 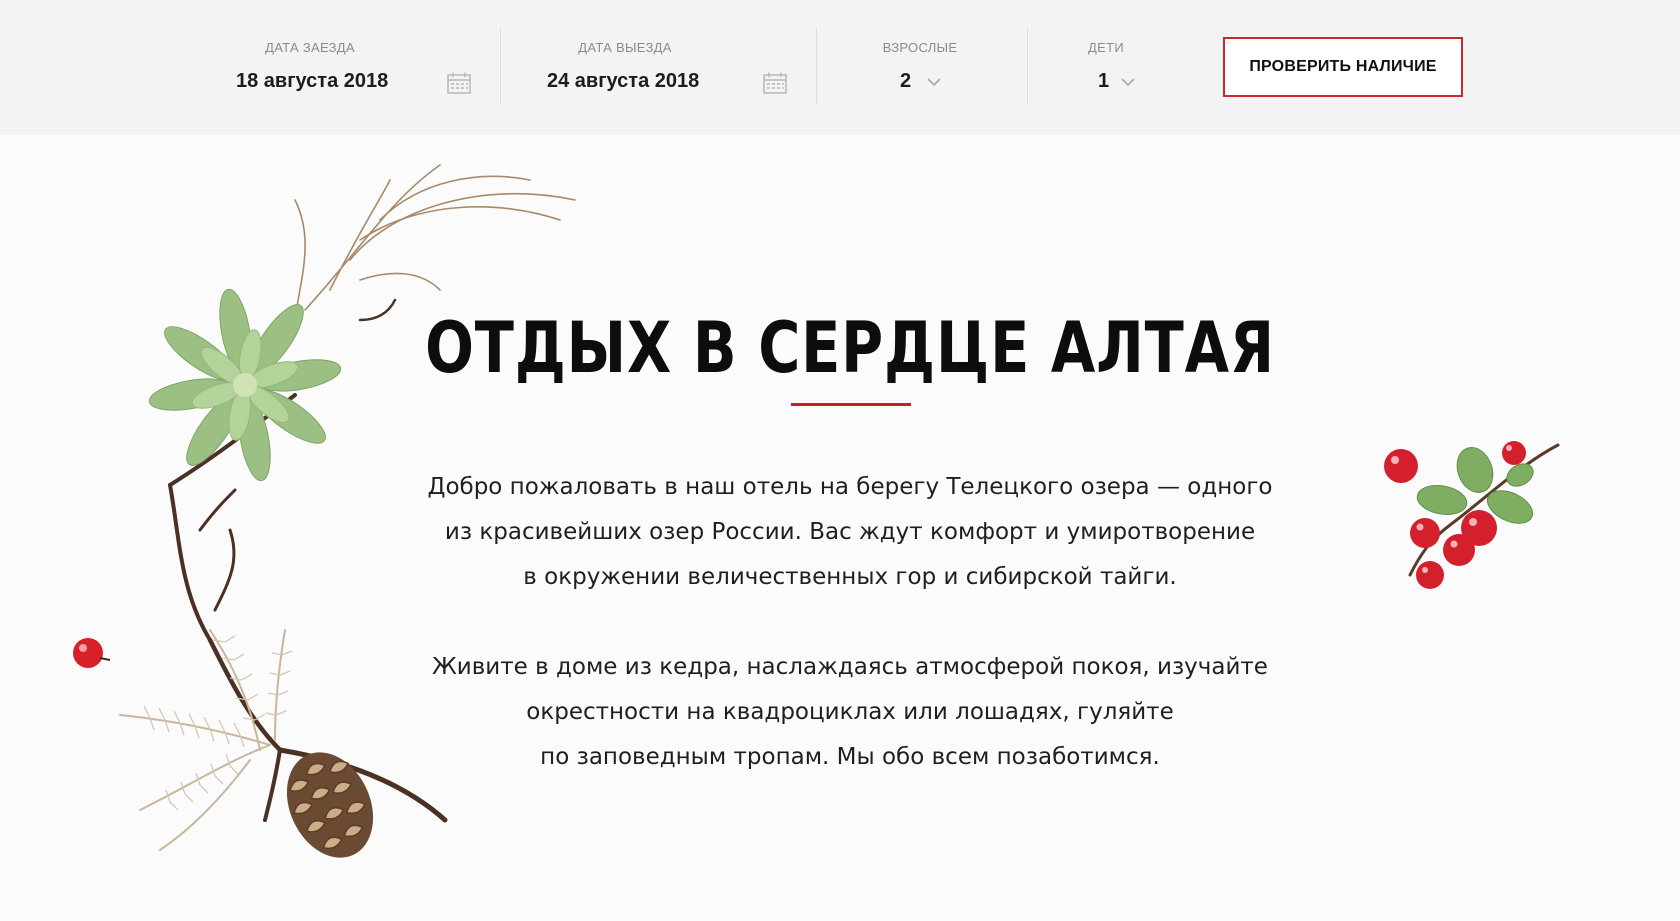 I want to click on checkin-field: ДАТА ЗАЕЗДА 18 августа 2018, so click(x=350, y=67).